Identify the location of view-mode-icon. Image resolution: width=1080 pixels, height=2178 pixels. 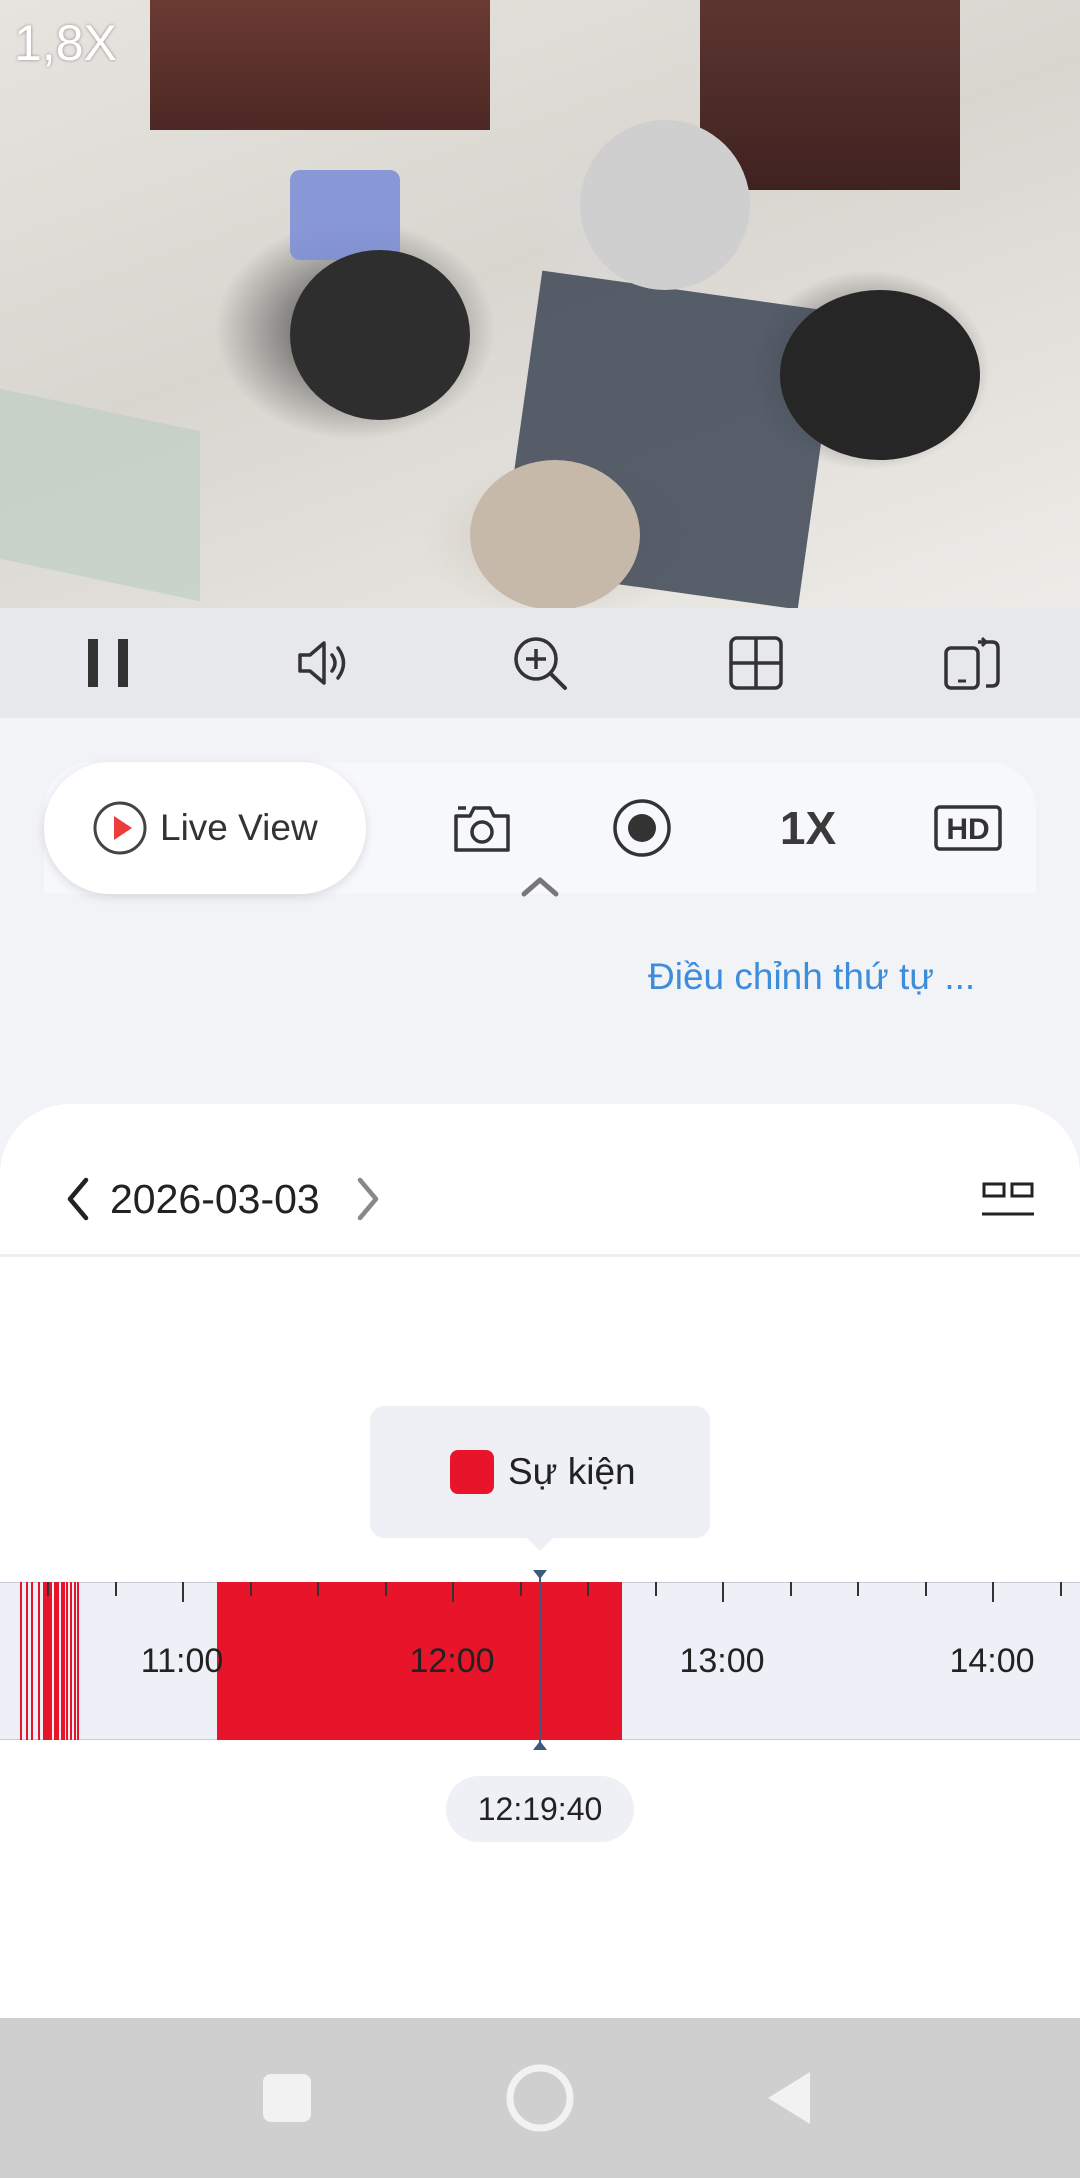
(1008, 1200).